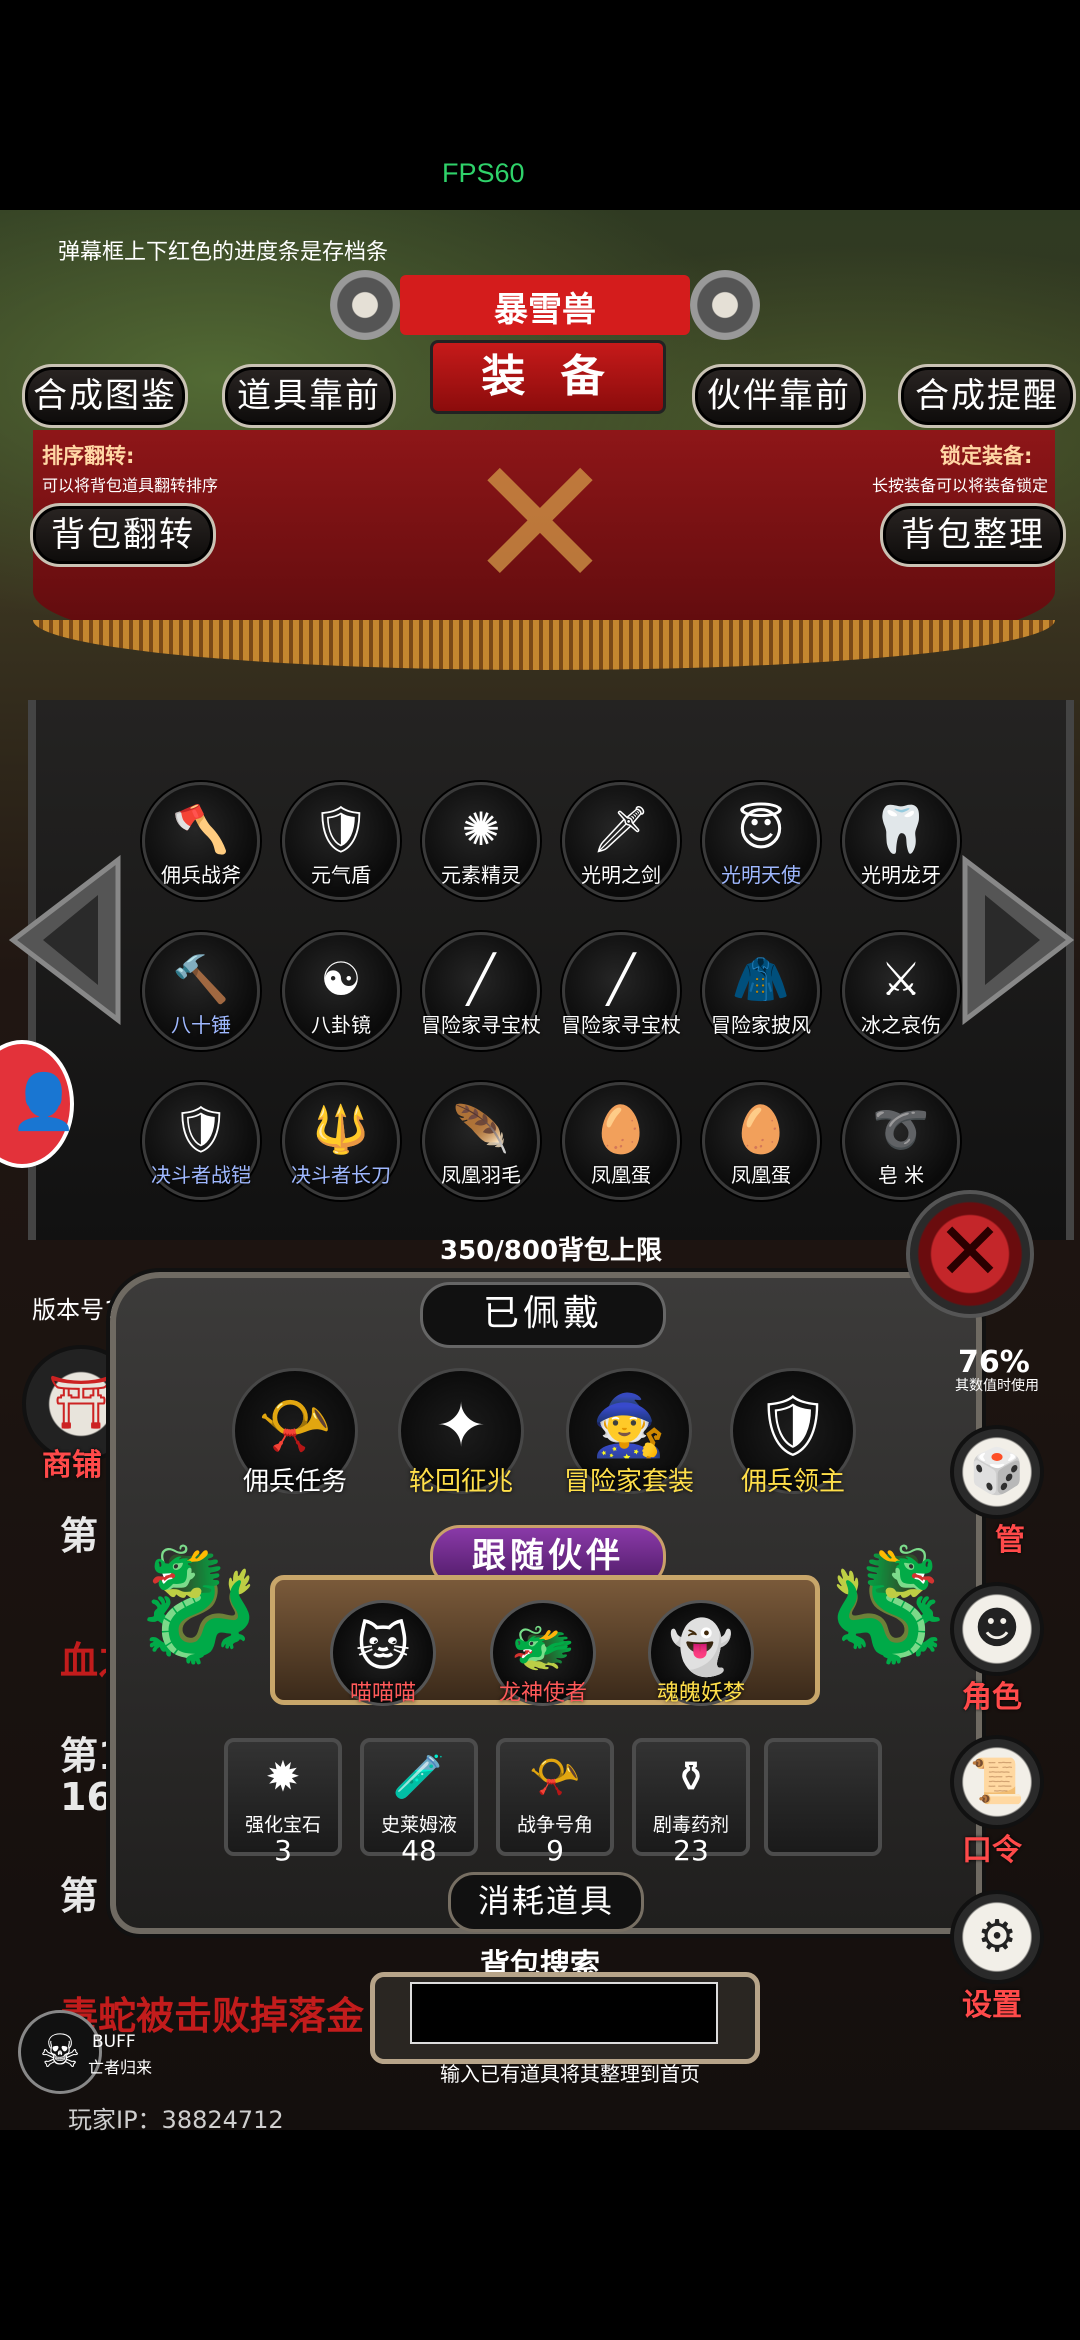 The image size is (1080, 2340). Describe the element at coordinates (44, 1101) in the screenshot. I see `user-icon: 👤` at that location.